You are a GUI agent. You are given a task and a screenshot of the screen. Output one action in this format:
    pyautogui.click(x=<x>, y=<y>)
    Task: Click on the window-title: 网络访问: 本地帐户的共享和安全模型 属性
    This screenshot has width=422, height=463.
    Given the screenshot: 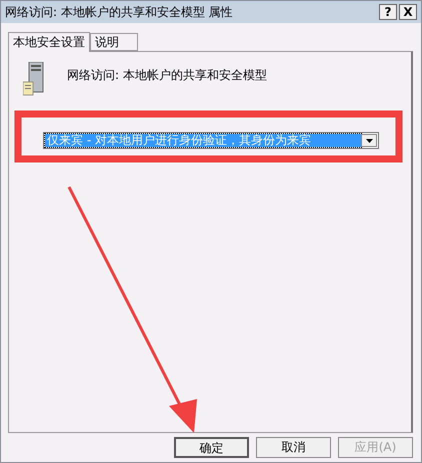 What is the action you would take?
    pyautogui.click(x=119, y=12)
    